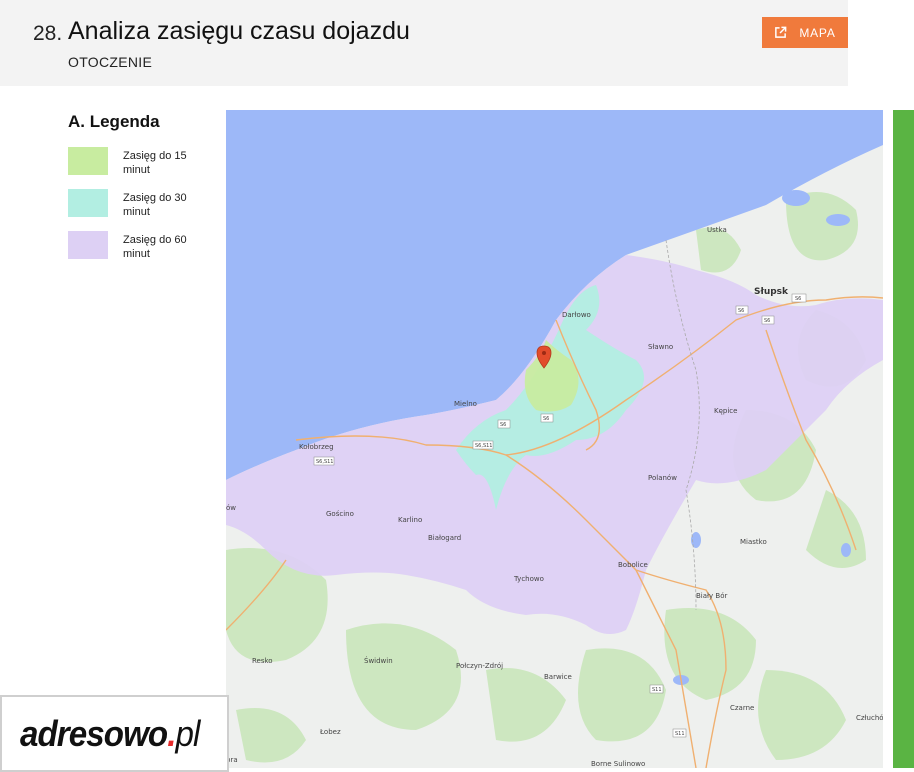 The height and width of the screenshot is (772, 914). Describe the element at coordinates (110, 62) in the screenshot. I see `page-subtitle: OTOCZENIE` at that location.